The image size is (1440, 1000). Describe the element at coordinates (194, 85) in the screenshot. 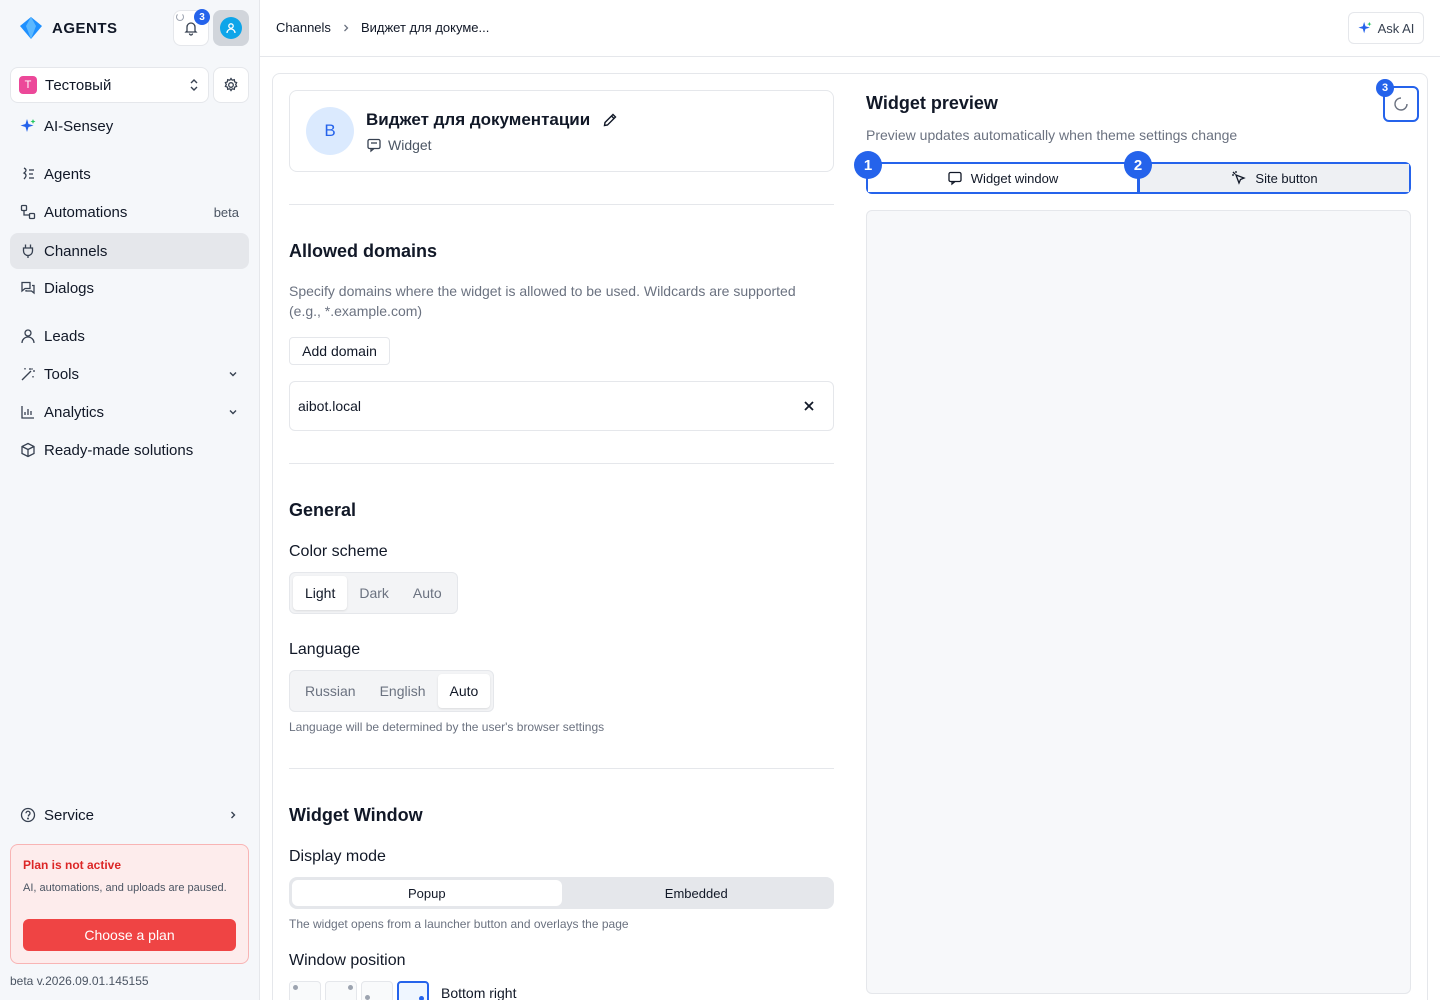

I see `chevron-up-down-icon` at that location.